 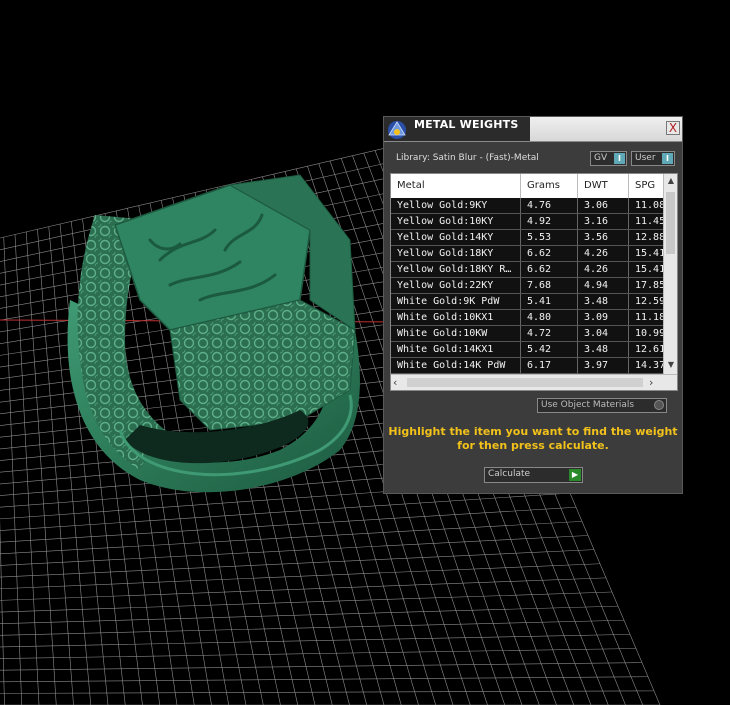 What do you see at coordinates (456, 349) in the screenshot?
I see `cell-metal: White Gold:14KX1` at bounding box center [456, 349].